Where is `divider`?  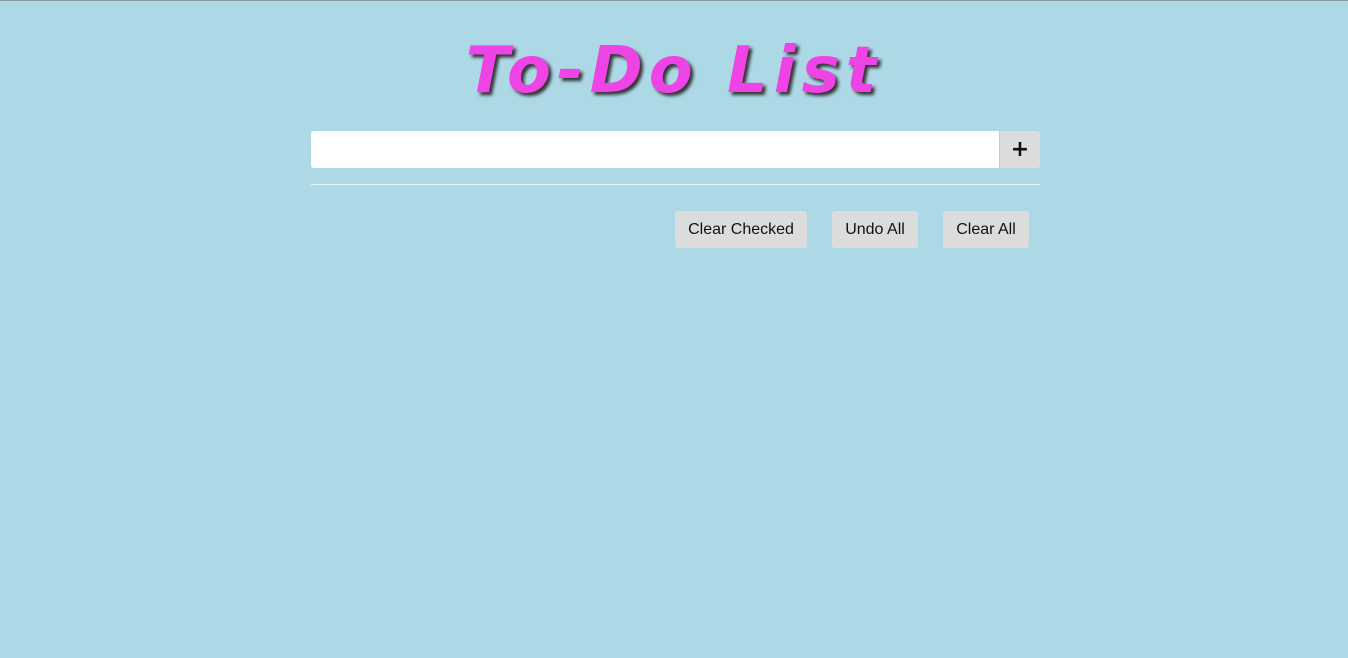 divider is located at coordinates (675, 184).